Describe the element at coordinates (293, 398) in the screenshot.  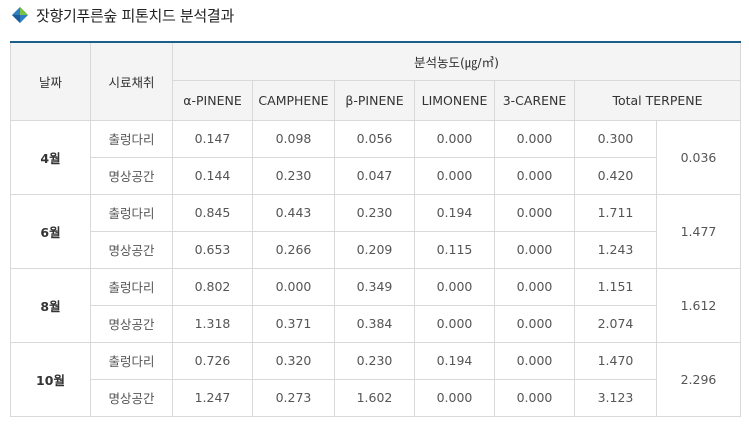
I see `value-cell: 0.273` at that location.